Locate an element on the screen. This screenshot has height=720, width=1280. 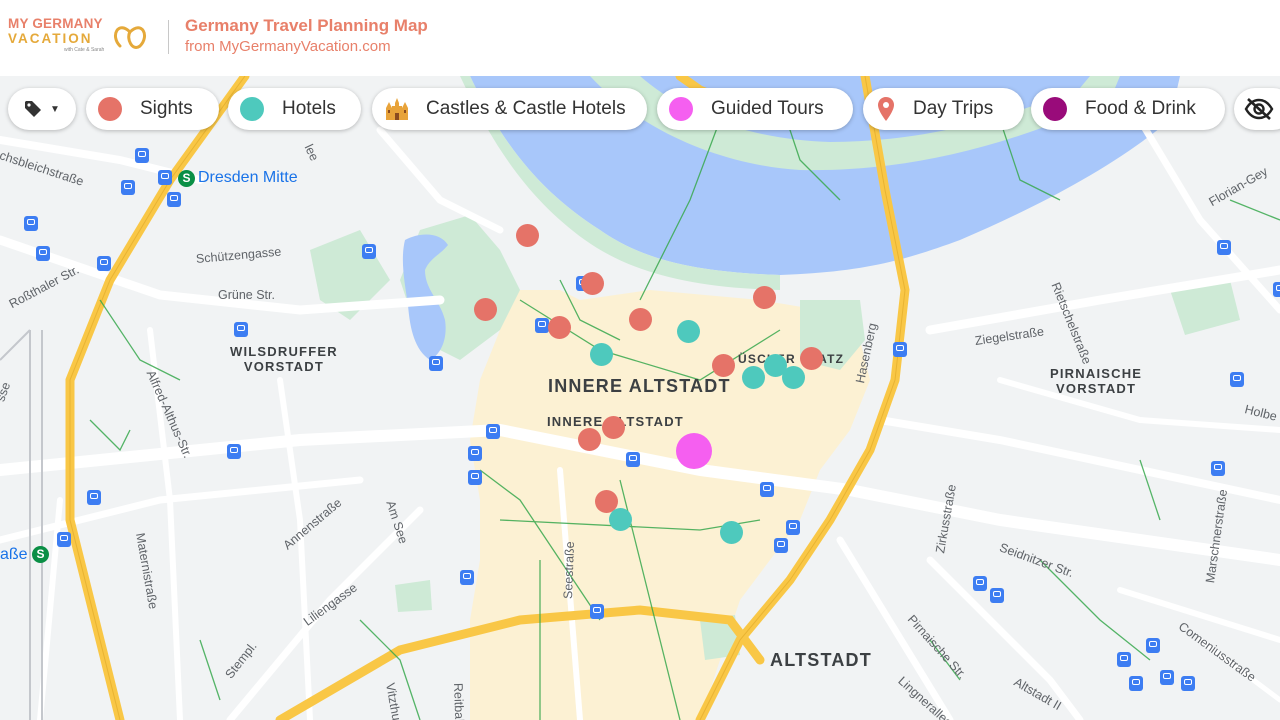
filter-label: Hotels is located at coordinates (309, 108).